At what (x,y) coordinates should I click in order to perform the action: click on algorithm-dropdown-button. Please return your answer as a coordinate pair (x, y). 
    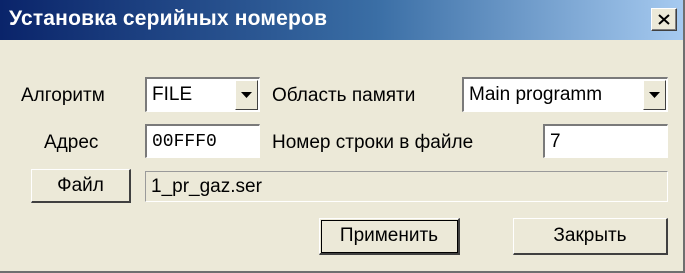
    Looking at the image, I should click on (246, 95).